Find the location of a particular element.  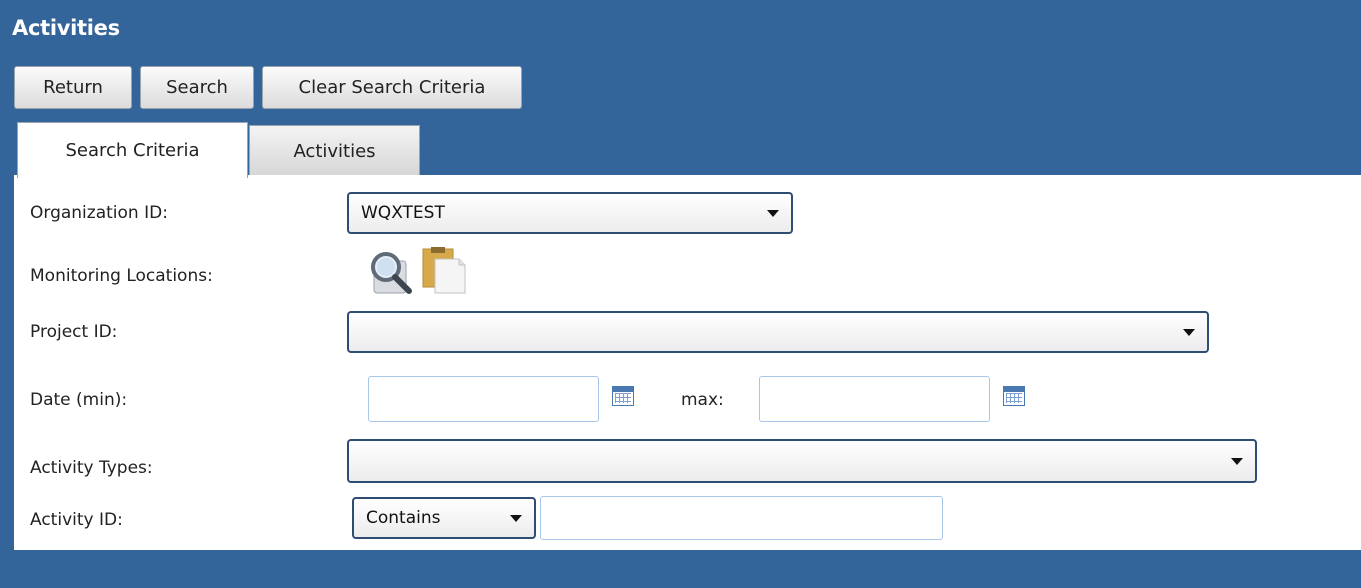

activity-types-label: Activity Types: is located at coordinates (91, 468).